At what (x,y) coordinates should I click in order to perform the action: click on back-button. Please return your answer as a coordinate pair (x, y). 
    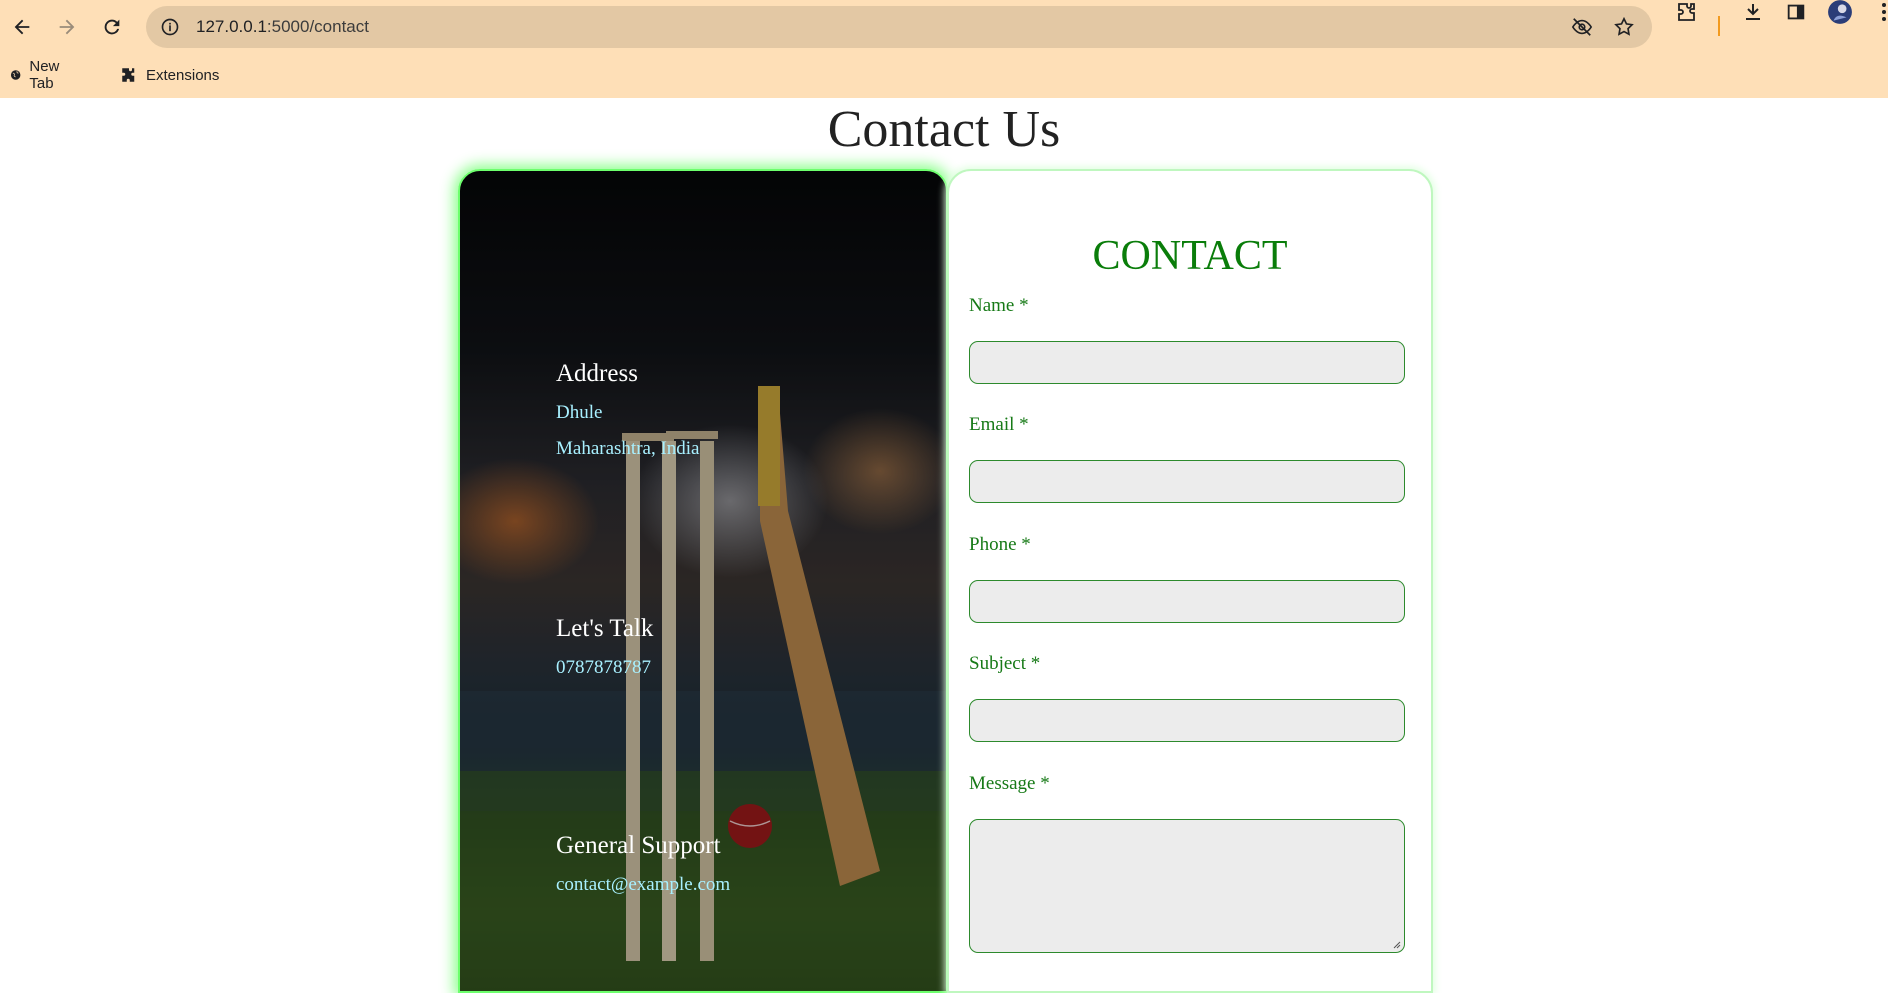
    Looking at the image, I should click on (22, 27).